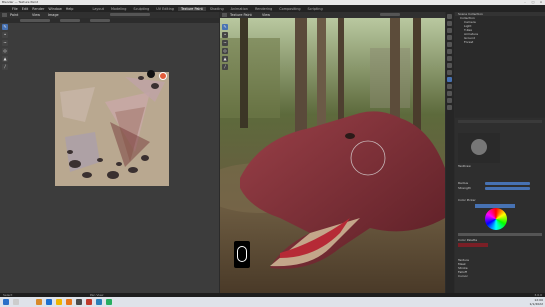 This screenshot has width=545, height=307. I want to click on image-selector, so click(130, 14).